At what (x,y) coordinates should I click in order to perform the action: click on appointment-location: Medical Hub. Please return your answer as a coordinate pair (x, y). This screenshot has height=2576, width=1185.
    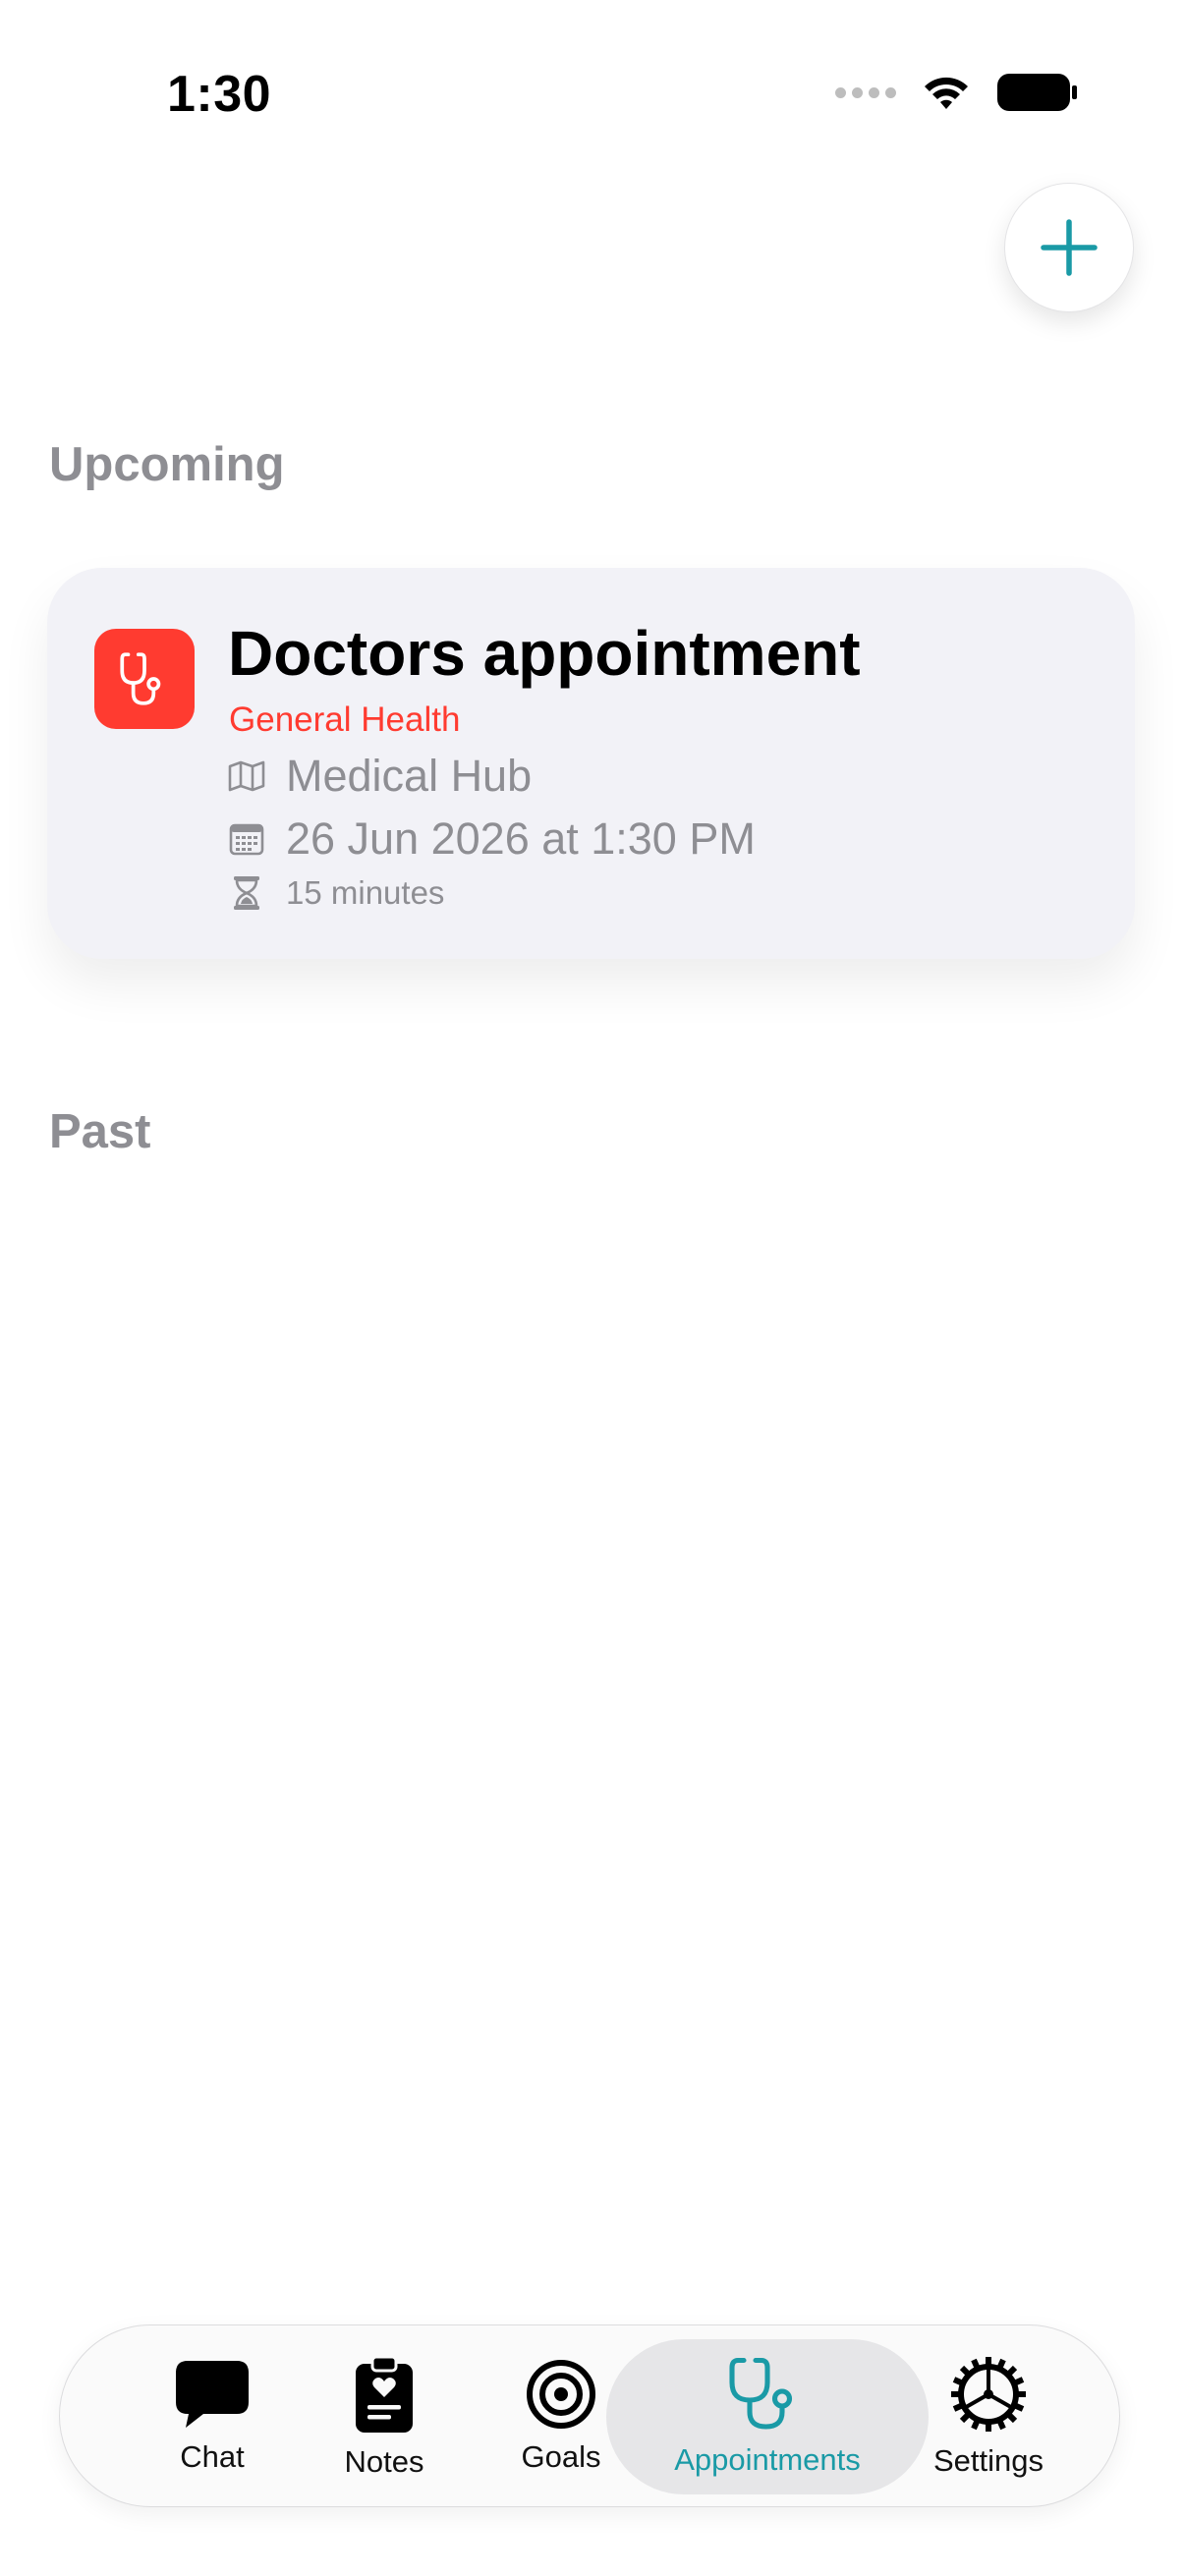
    Looking at the image, I should click on (410, 776).